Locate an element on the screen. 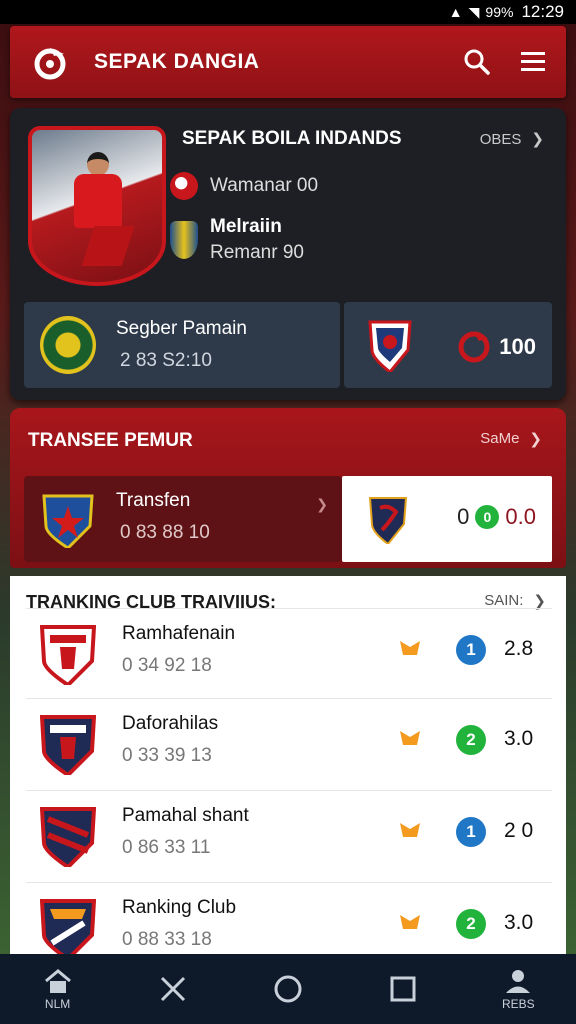 This screenshot has height=1024, width=576. nav-close is located at coordinates (173, 989).